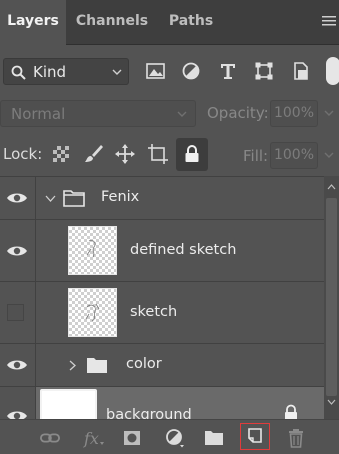 This screenshot has height=454, width=339. Describe the element at coordinates (91, 438) in the screenshot. I see `svg-text: fx` at that location.